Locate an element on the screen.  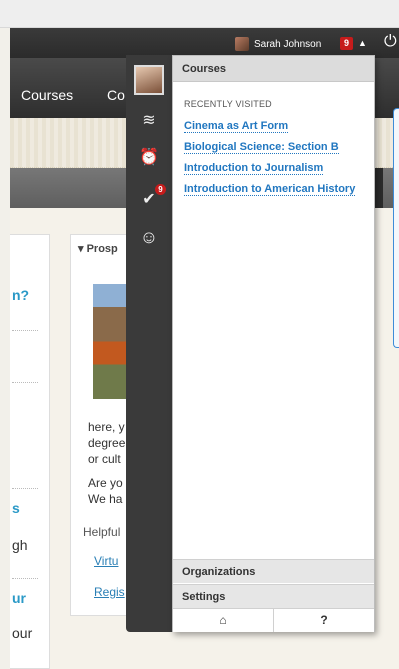
helpful-heading: Helpful is located at coordinates (102, 532).